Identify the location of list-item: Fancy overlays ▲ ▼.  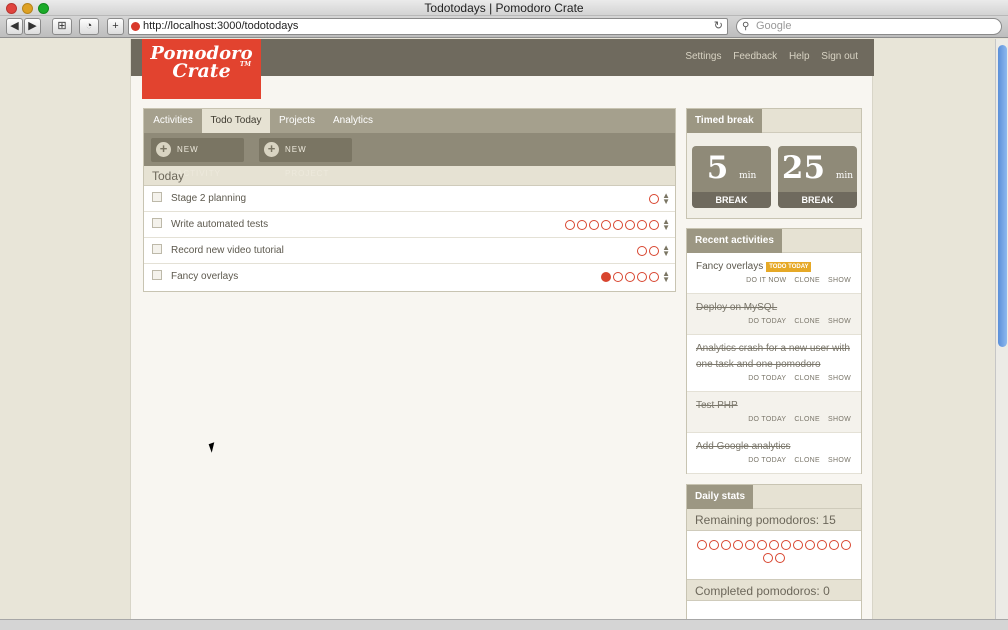
(409, 277).